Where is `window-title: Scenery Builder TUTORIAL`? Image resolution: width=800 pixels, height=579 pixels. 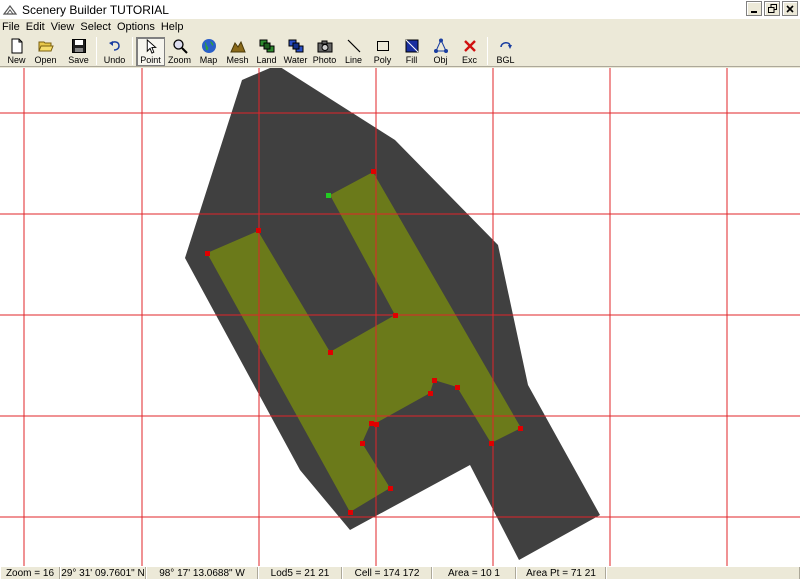 window-title: Scenery Builder TUTORIAL is located at coordinates (95, 9).